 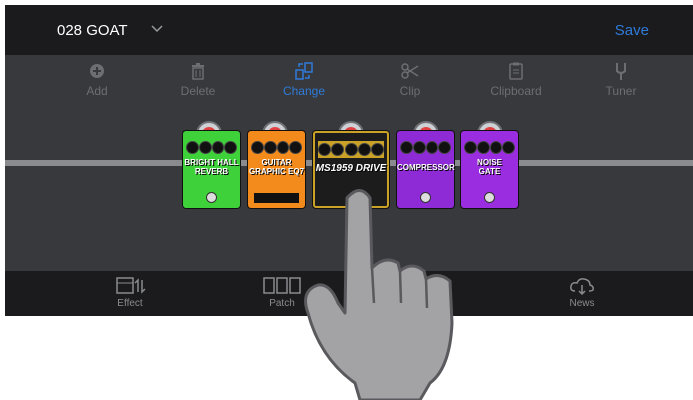 What do you see at coordinates (304, 91) in the screenshot?
I see `change-label: Change` at bounding box center [304, 91].